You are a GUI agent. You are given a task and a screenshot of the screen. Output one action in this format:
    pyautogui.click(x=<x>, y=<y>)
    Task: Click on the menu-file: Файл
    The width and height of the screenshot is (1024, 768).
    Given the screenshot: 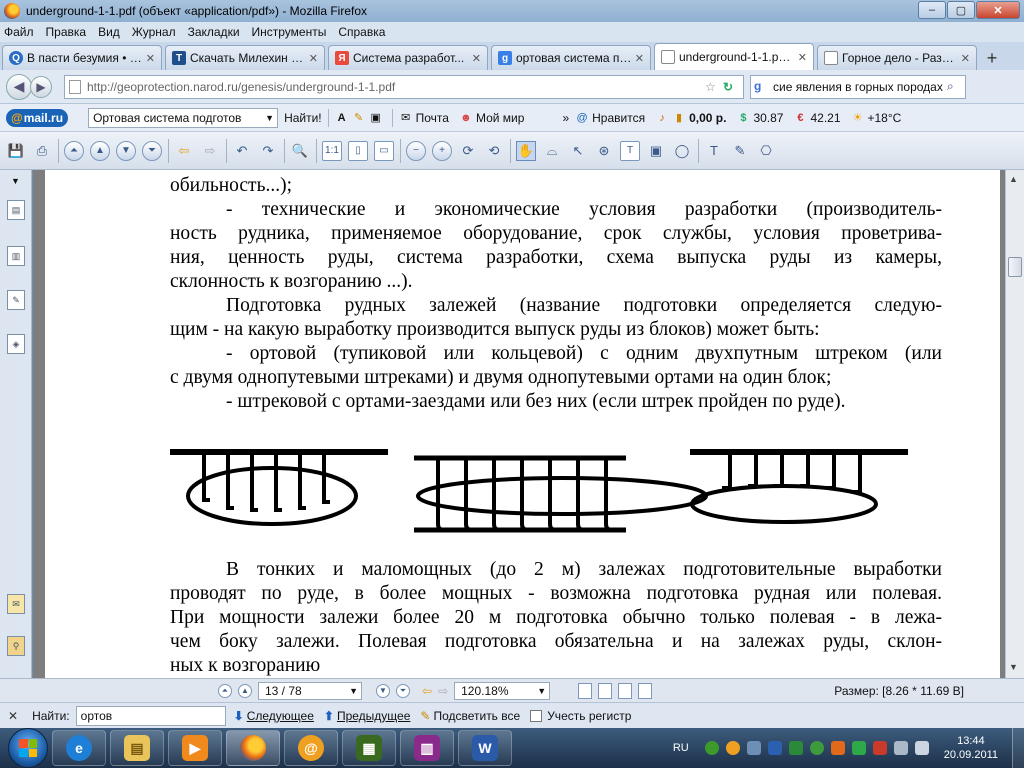 What is the action you would take?
    pyautogui.click(x=19, y=32)
    